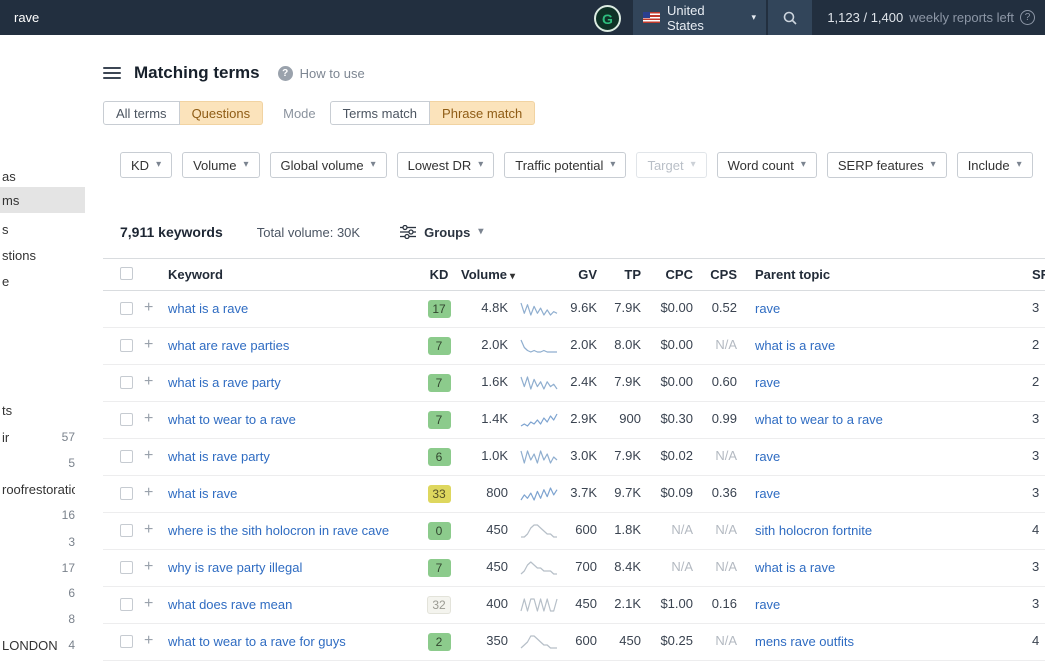 The width and height of the screenshot is (1045, 665). I want to click on parent-topic-link: sith holocron fortnite, so click(813, 530).